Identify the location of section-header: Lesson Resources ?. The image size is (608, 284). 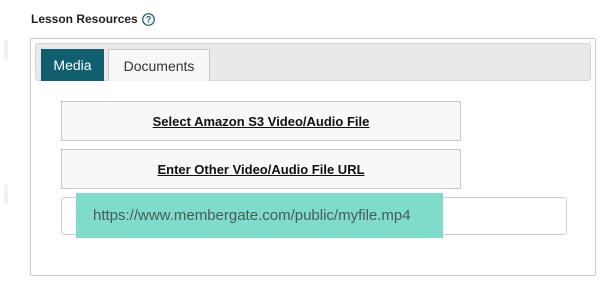
(93, 19).